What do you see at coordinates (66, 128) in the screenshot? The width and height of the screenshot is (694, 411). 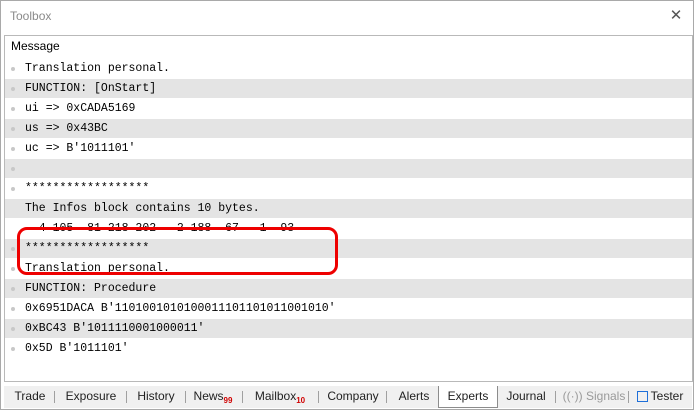 I see `message-text: us => 0x43BC` at bounding box center [66, 128].